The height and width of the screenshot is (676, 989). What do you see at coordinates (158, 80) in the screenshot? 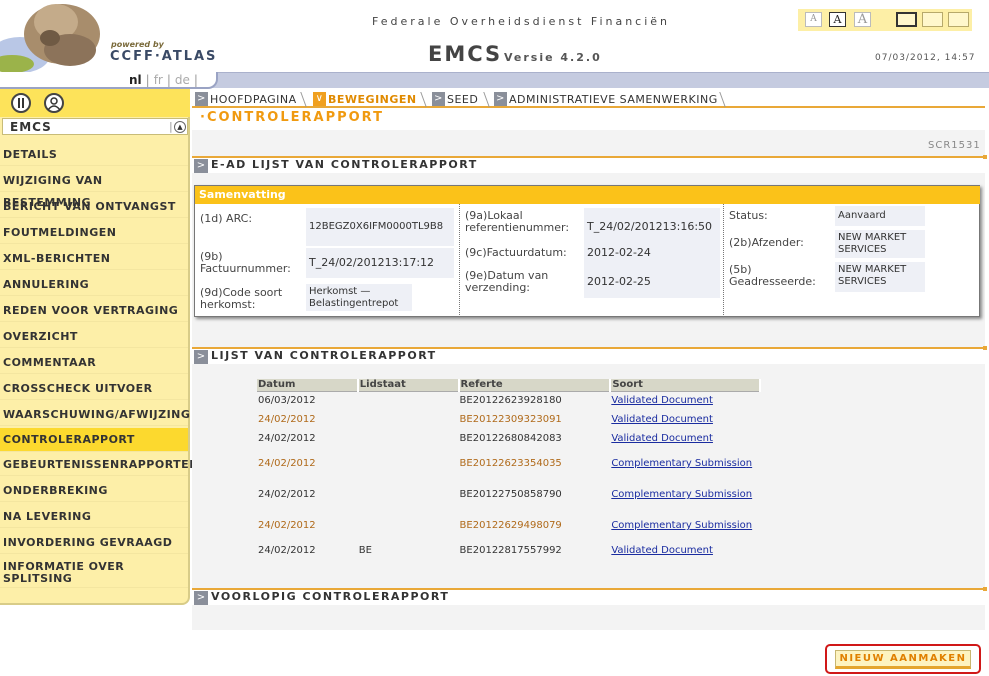
I see `lang-fr: fr` at bounding box center [158, 80].